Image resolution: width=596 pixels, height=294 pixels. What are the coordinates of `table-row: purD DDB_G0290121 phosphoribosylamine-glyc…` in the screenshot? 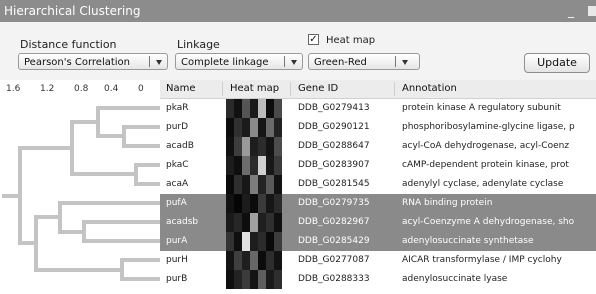 It's located at (378, 127).